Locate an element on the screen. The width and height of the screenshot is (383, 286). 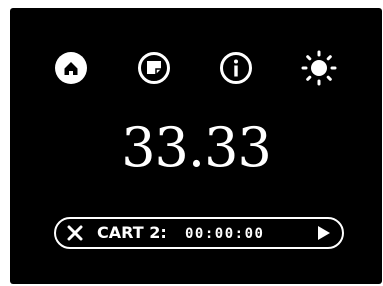
play-icon is located at coordinates (324, 233).